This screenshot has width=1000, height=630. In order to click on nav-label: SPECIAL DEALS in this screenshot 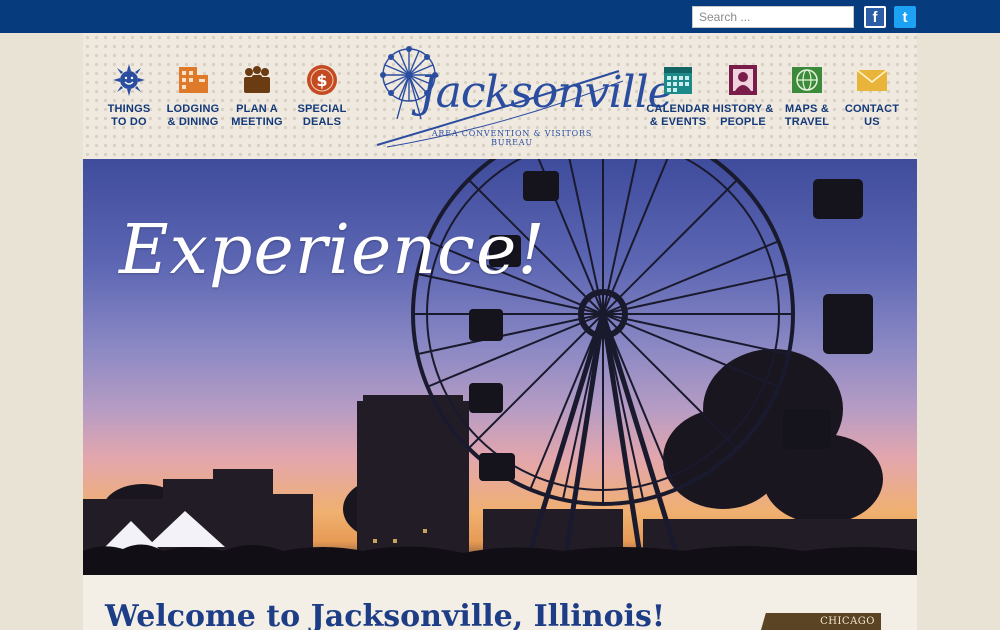, I will do `click(322, 115)`.